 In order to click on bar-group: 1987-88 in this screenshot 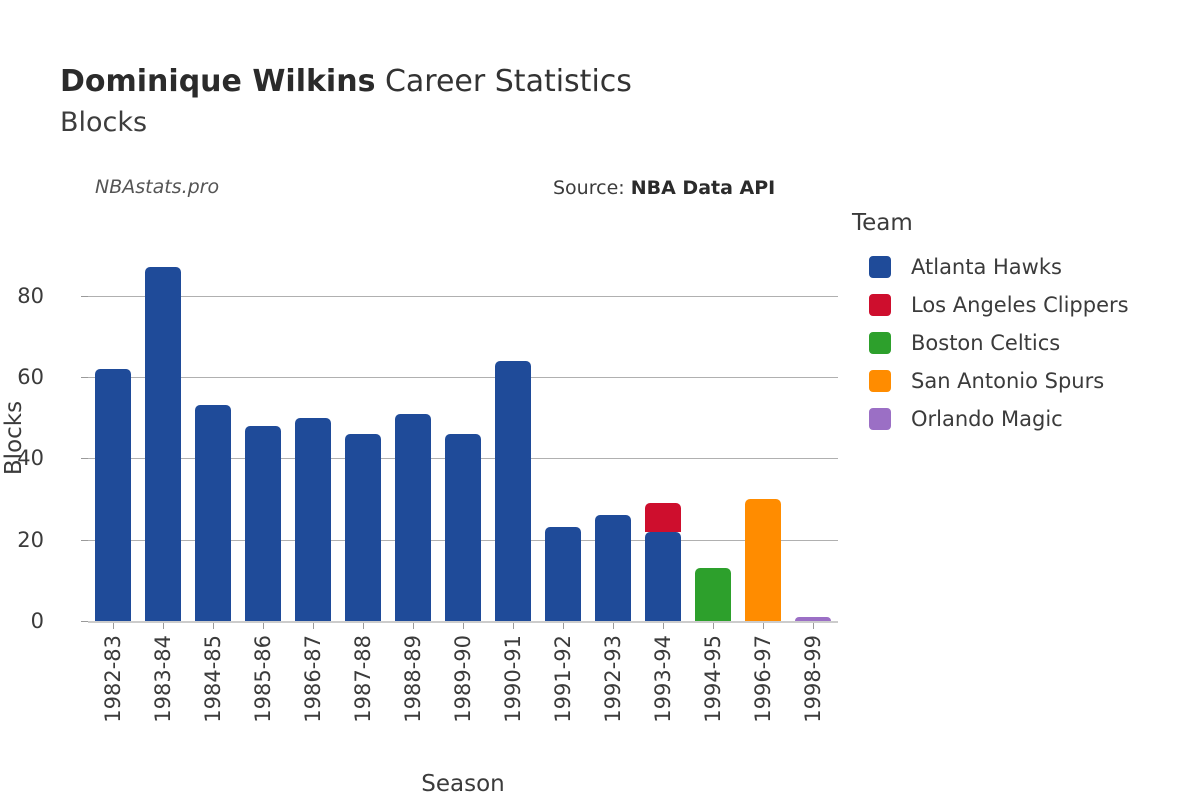, I will do `click(363, 489)`.